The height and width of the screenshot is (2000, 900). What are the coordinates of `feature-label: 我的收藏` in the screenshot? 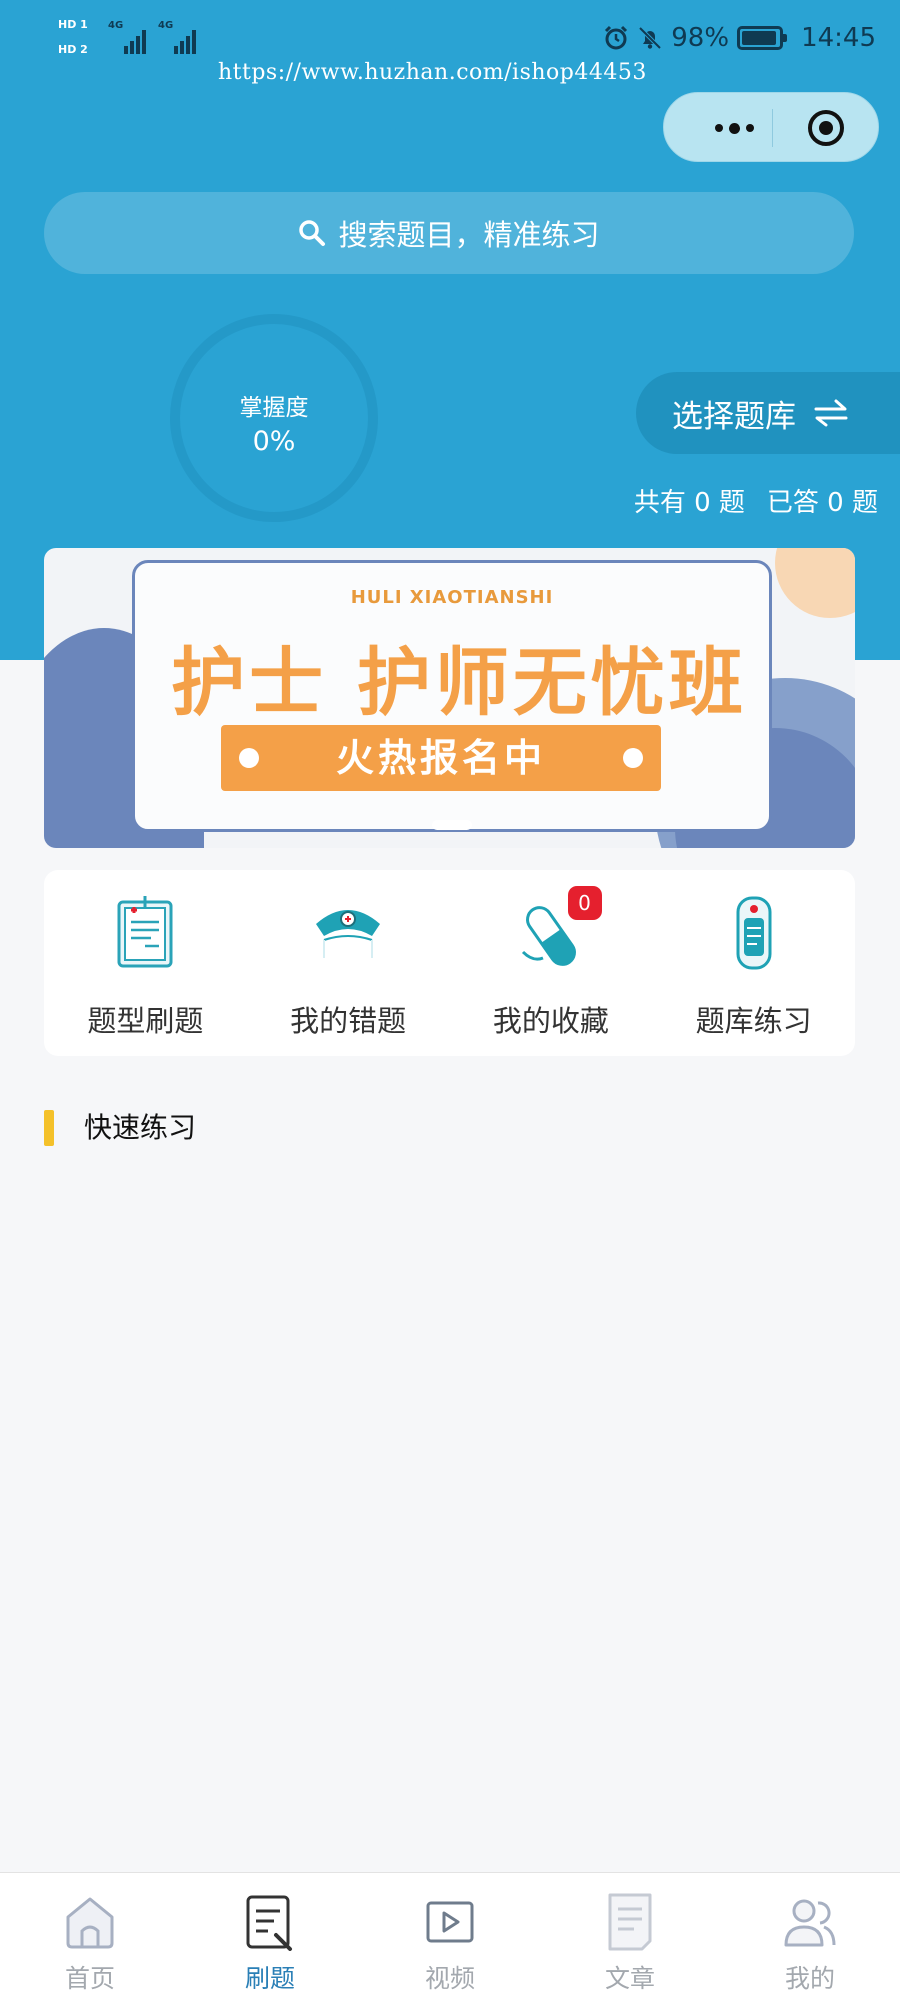 It's located at (550, 1021).